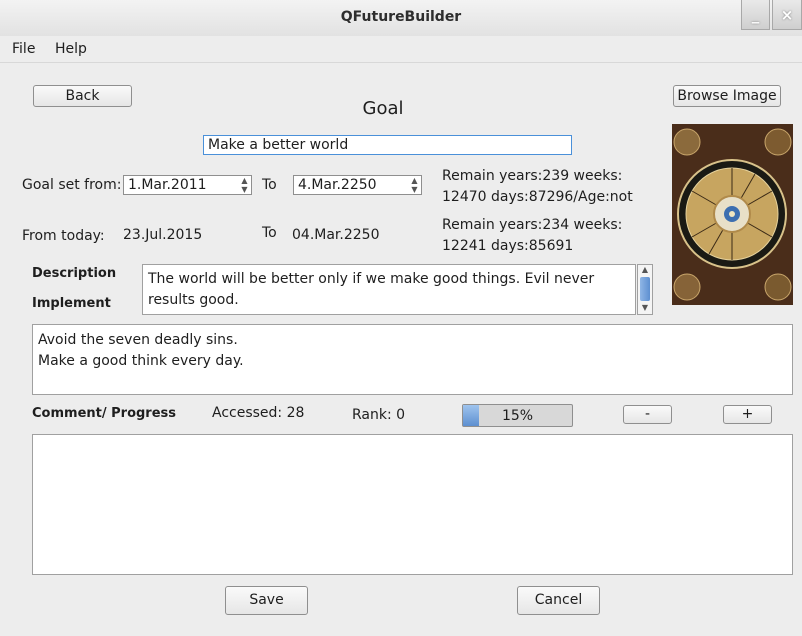 The width and height of the screenshot is (802, 636). Describe the element at coordinates (269, 185) in the screenshot. I see `goal-to-label: To` at that location.